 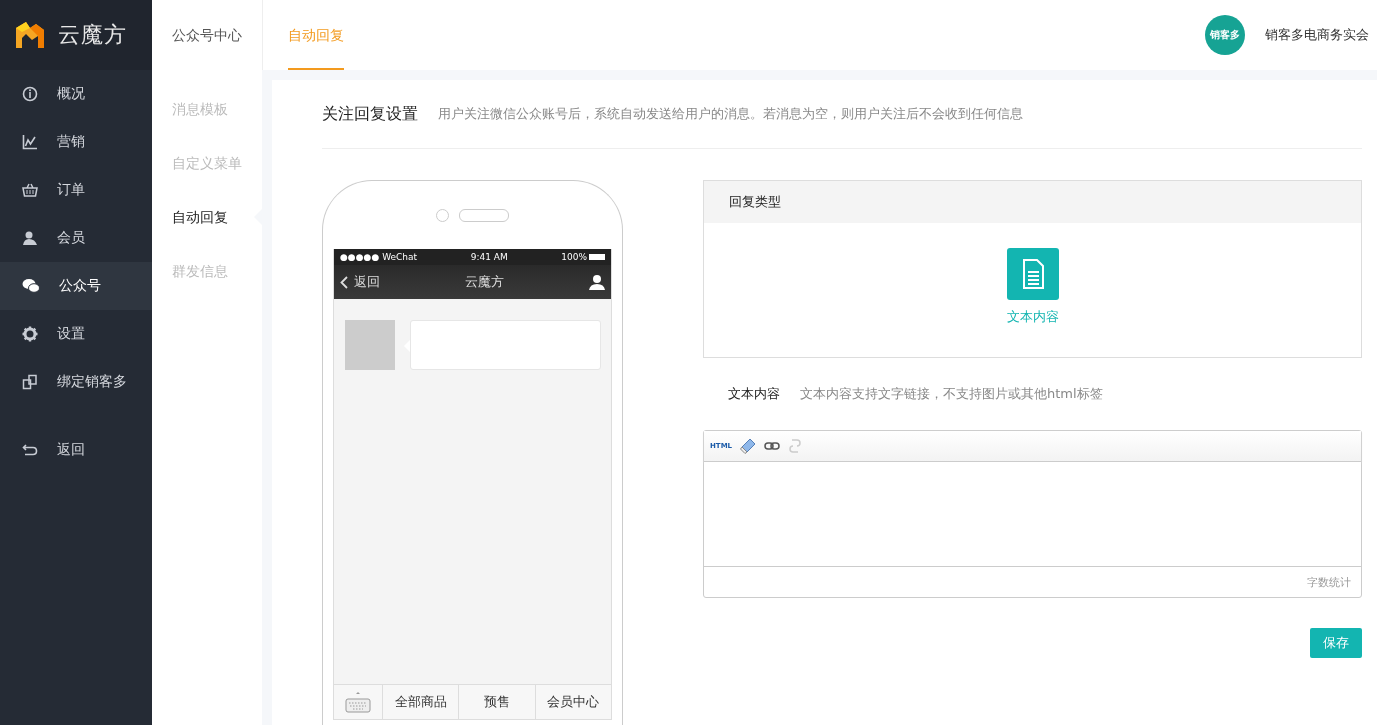 What do you see at coordinates (367, 282) in the screenshot?
I see `back-link: 返回` at bounding box center [367, 282].